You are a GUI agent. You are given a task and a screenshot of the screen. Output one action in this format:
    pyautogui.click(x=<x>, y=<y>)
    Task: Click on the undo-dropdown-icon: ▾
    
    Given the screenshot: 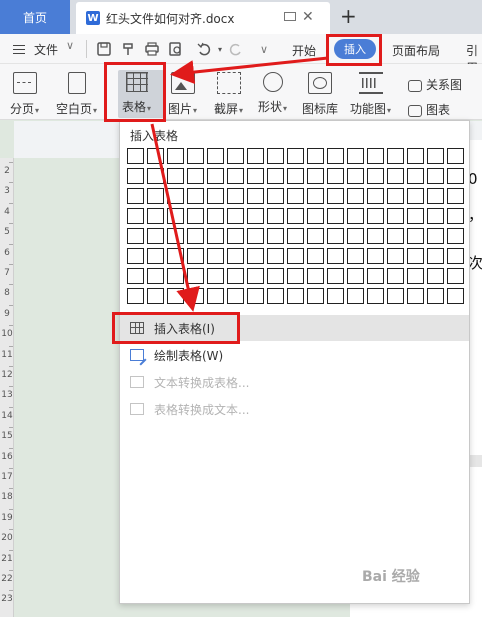 What is the action you would take?
    pyautogui.click(x=220, y=49)
    